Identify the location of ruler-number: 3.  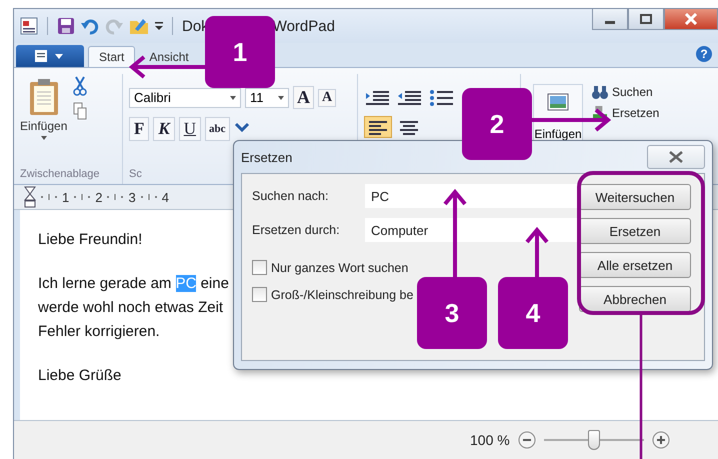
(132, 197).